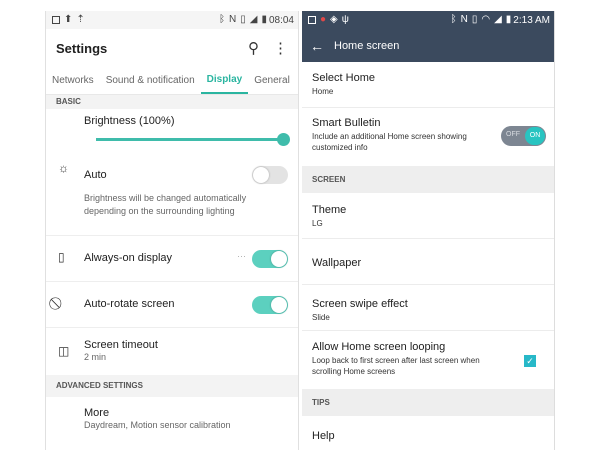 Image resolution: width=600 pixels, height=450 pixels. I want to click on screen-swipe-effect-value: Slide, so click(321, 317).